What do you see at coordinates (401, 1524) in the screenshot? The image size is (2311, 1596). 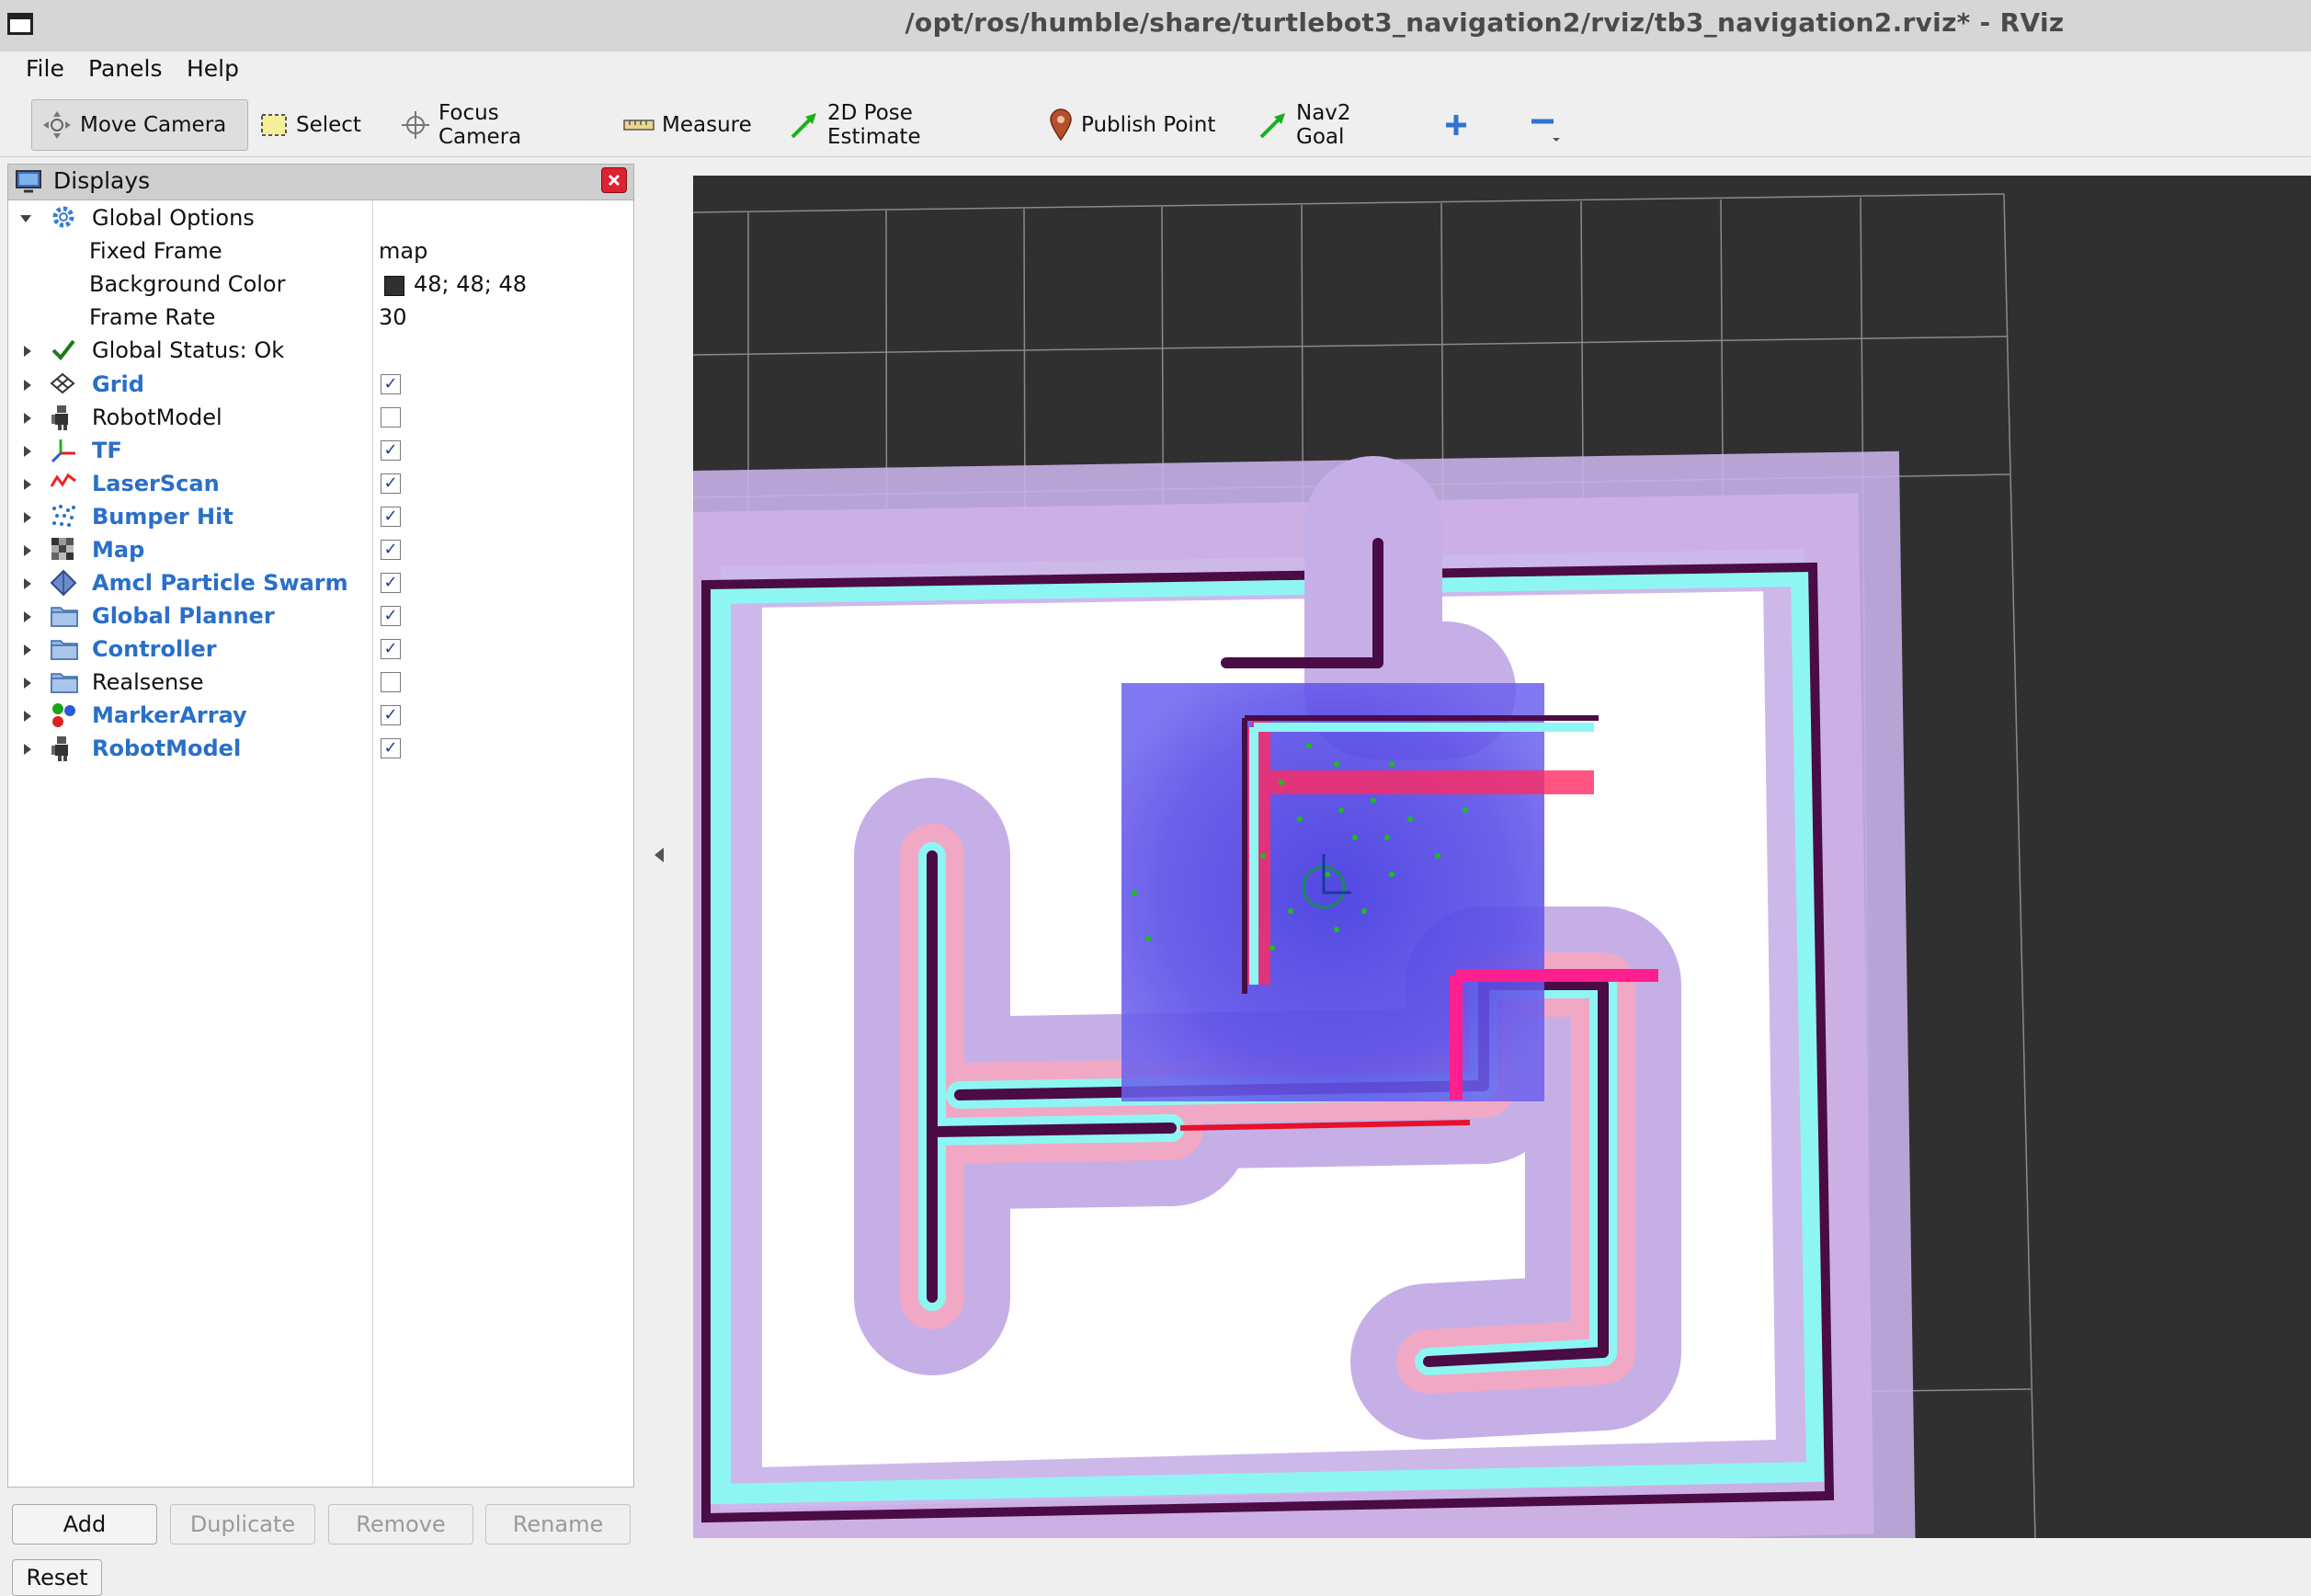 I see `remove-button: Remove` at bounding box center [401, 1524].